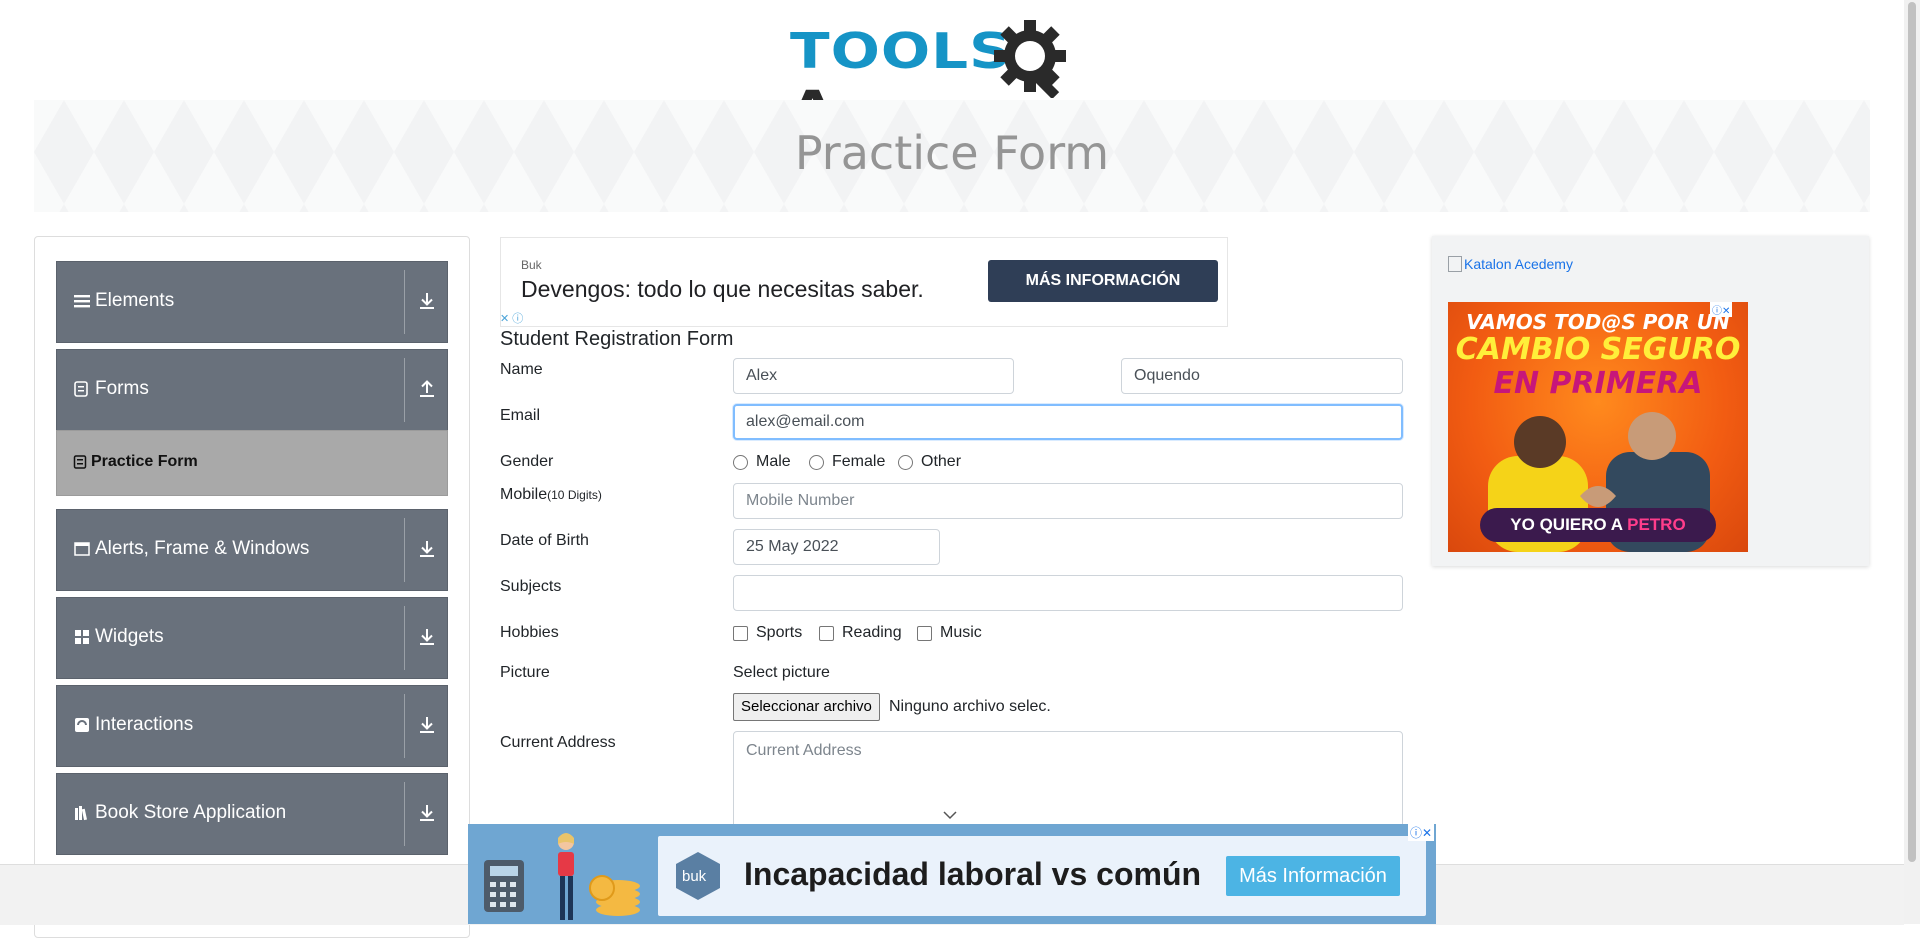 Image resolution: width=1920 pixels, height=938 pixels. I want to click on choose-file-button: Seleccionar archivo, so click(806, 707).